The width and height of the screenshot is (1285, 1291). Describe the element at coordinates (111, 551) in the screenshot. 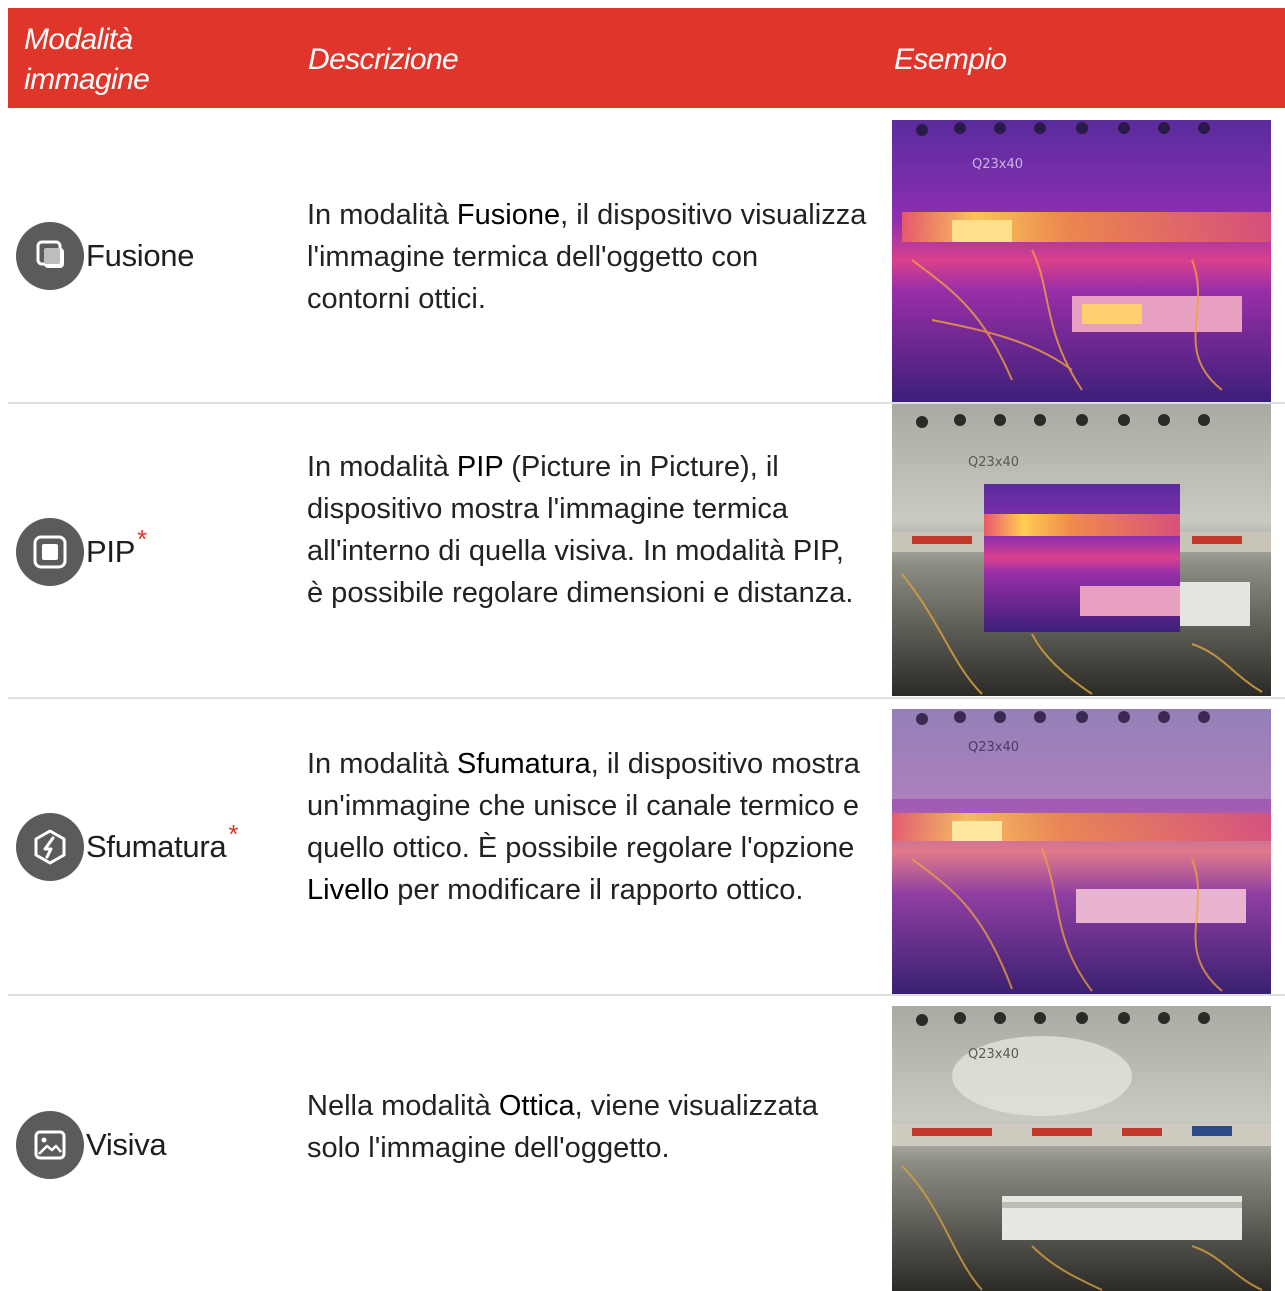

I see `mode-label-text: PIP` at that location.